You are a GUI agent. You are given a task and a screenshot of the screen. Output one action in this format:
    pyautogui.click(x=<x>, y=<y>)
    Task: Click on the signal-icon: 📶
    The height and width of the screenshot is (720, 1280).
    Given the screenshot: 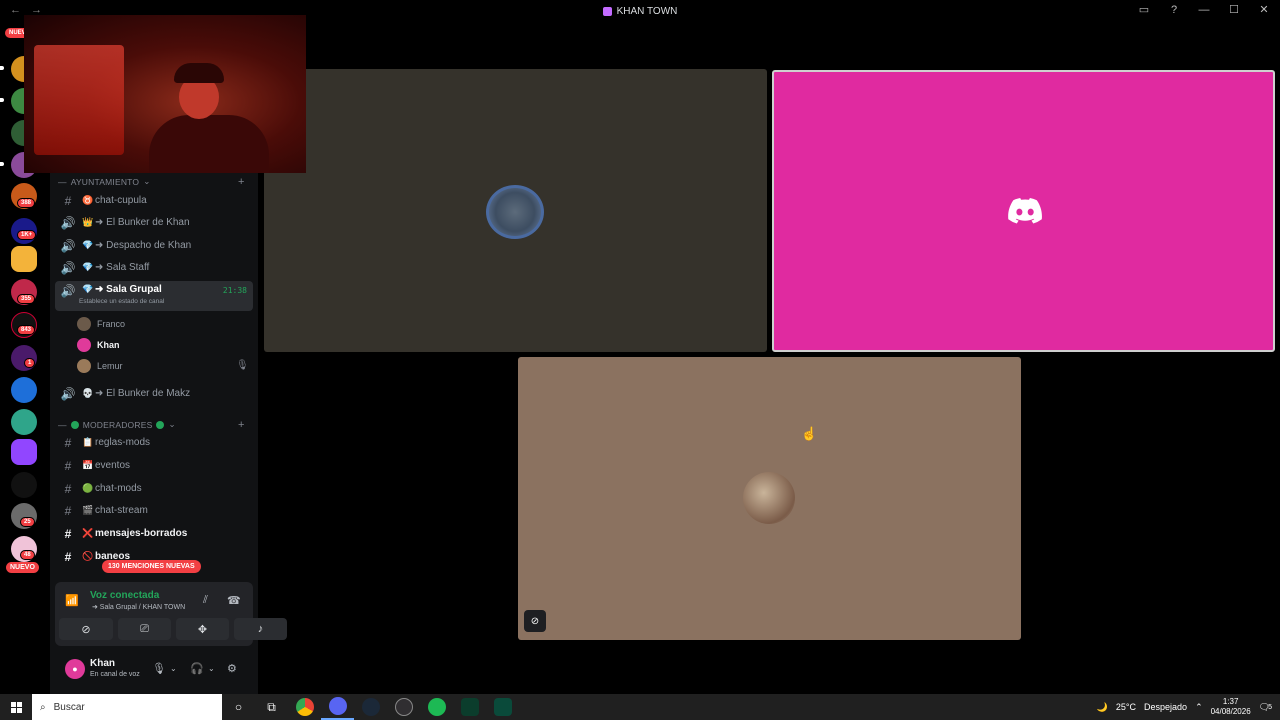 What is the action you would take?
    pyautogui.click(x=72, y=600)
    